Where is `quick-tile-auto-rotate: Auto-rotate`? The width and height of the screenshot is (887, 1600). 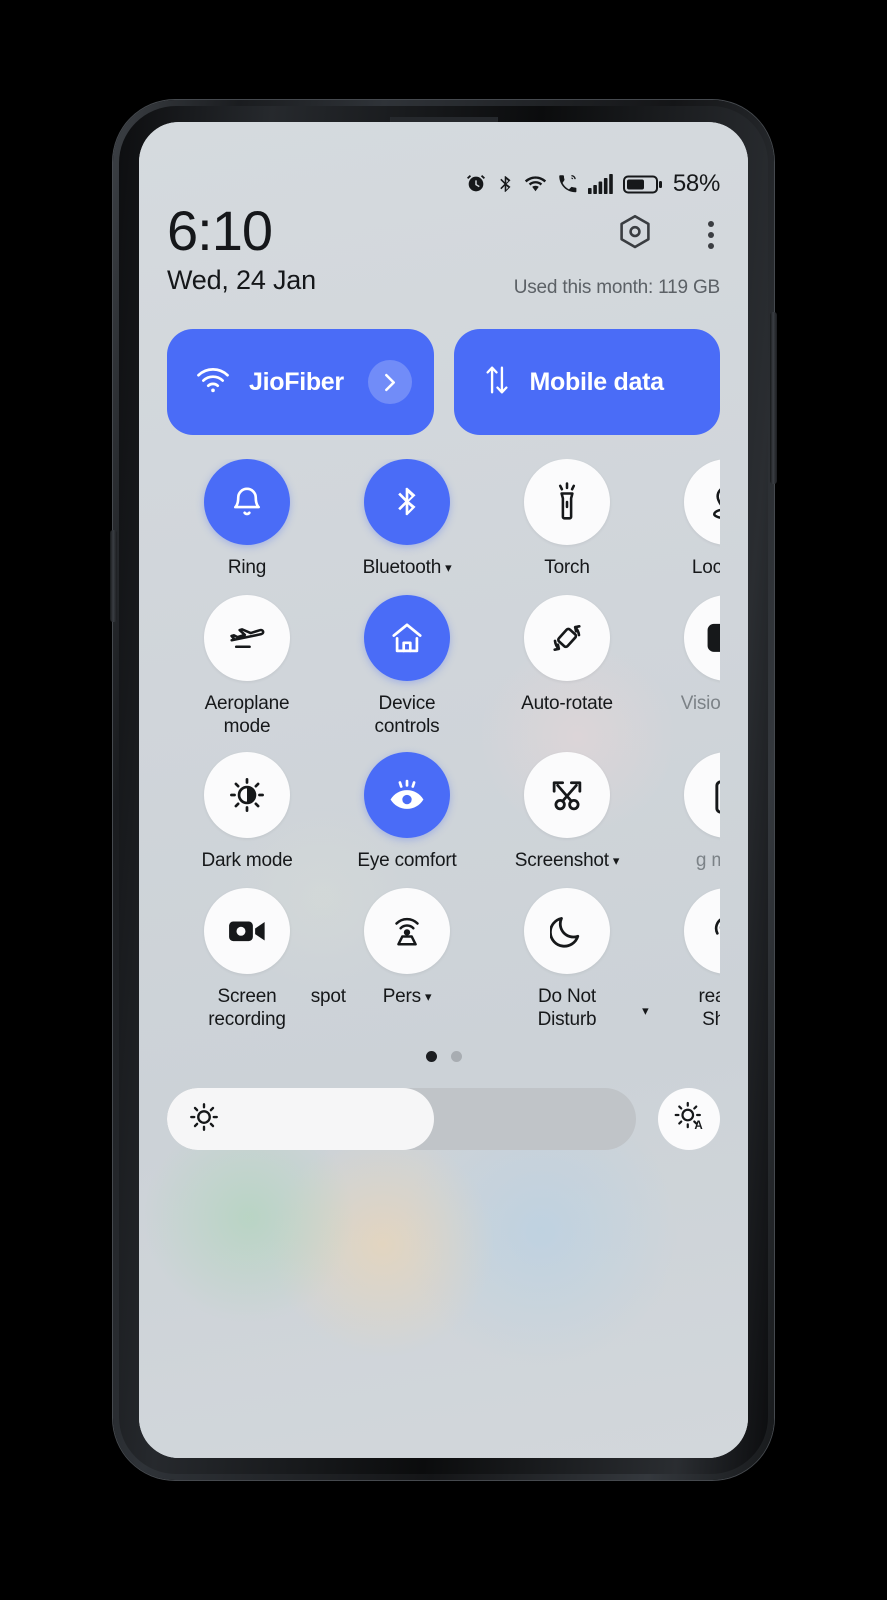
quick-tile-auto-rotate: Auto-rotate is located at coordinates (567, 666).